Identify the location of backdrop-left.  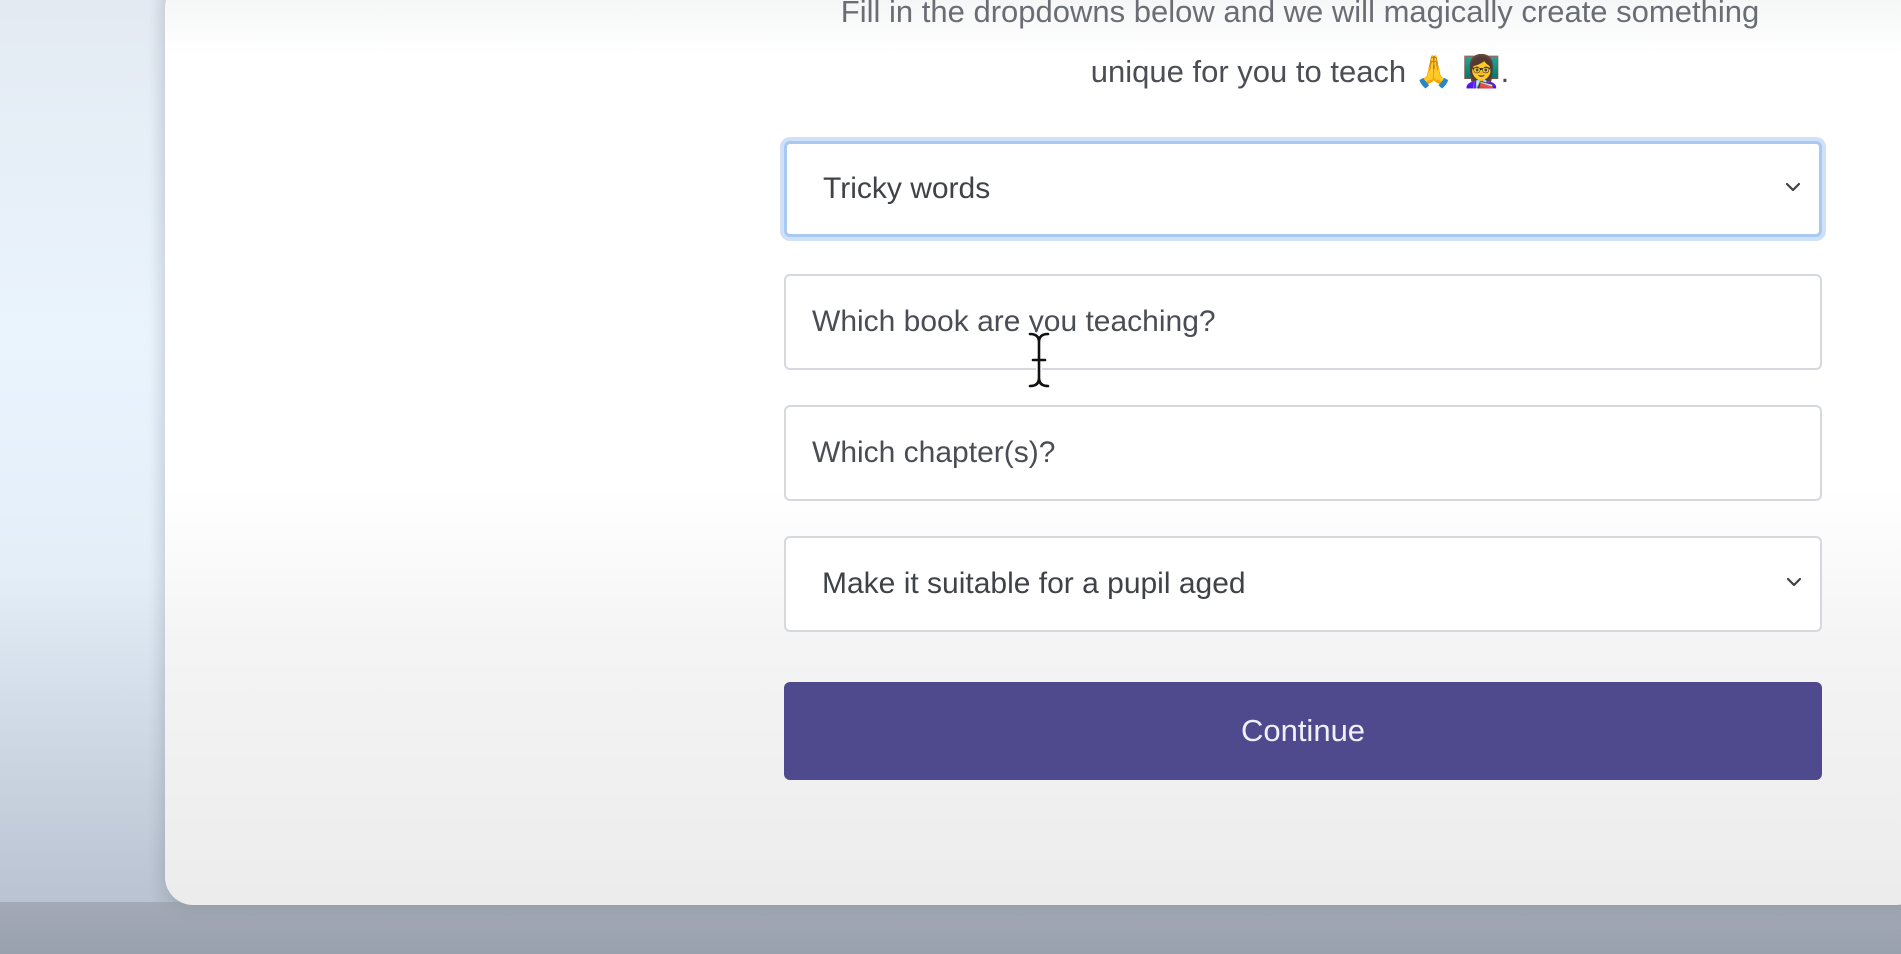
(95, 477).